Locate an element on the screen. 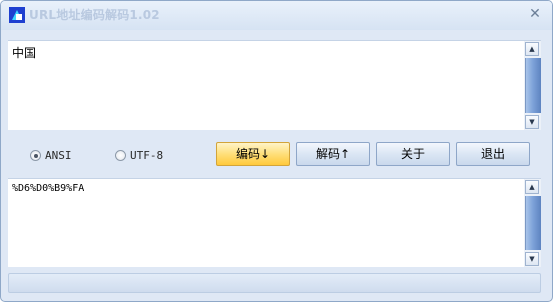 The width and height of the screenshot is (553, 302). title-bar: URL地址编码解码1.02 ✕ is located at coordinates (276, 15).